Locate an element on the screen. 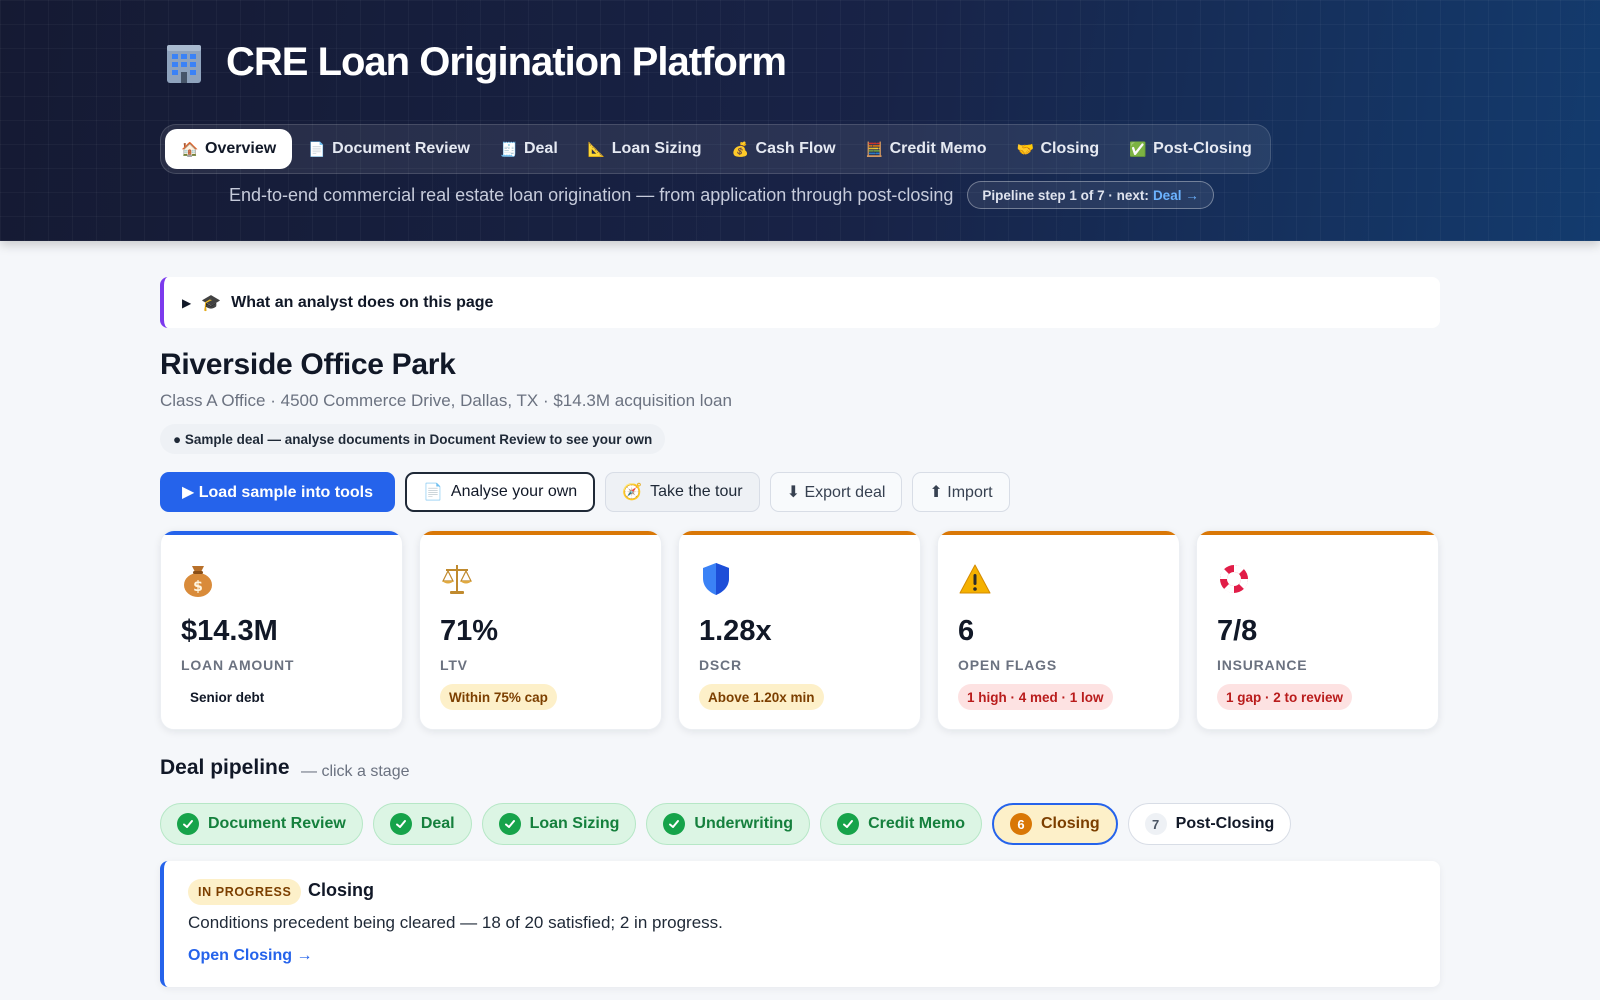 The width and height of the screenshot is (1600, 1000). stage-label: Loan Sizing is located at coordinates (574, 823).